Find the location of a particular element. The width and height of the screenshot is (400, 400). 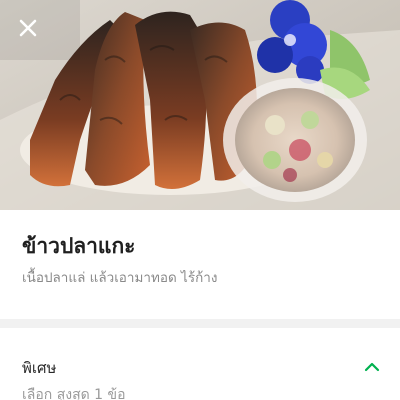

dish-name: ข้าวปลาแกะ is located at coordinates (79, 246).